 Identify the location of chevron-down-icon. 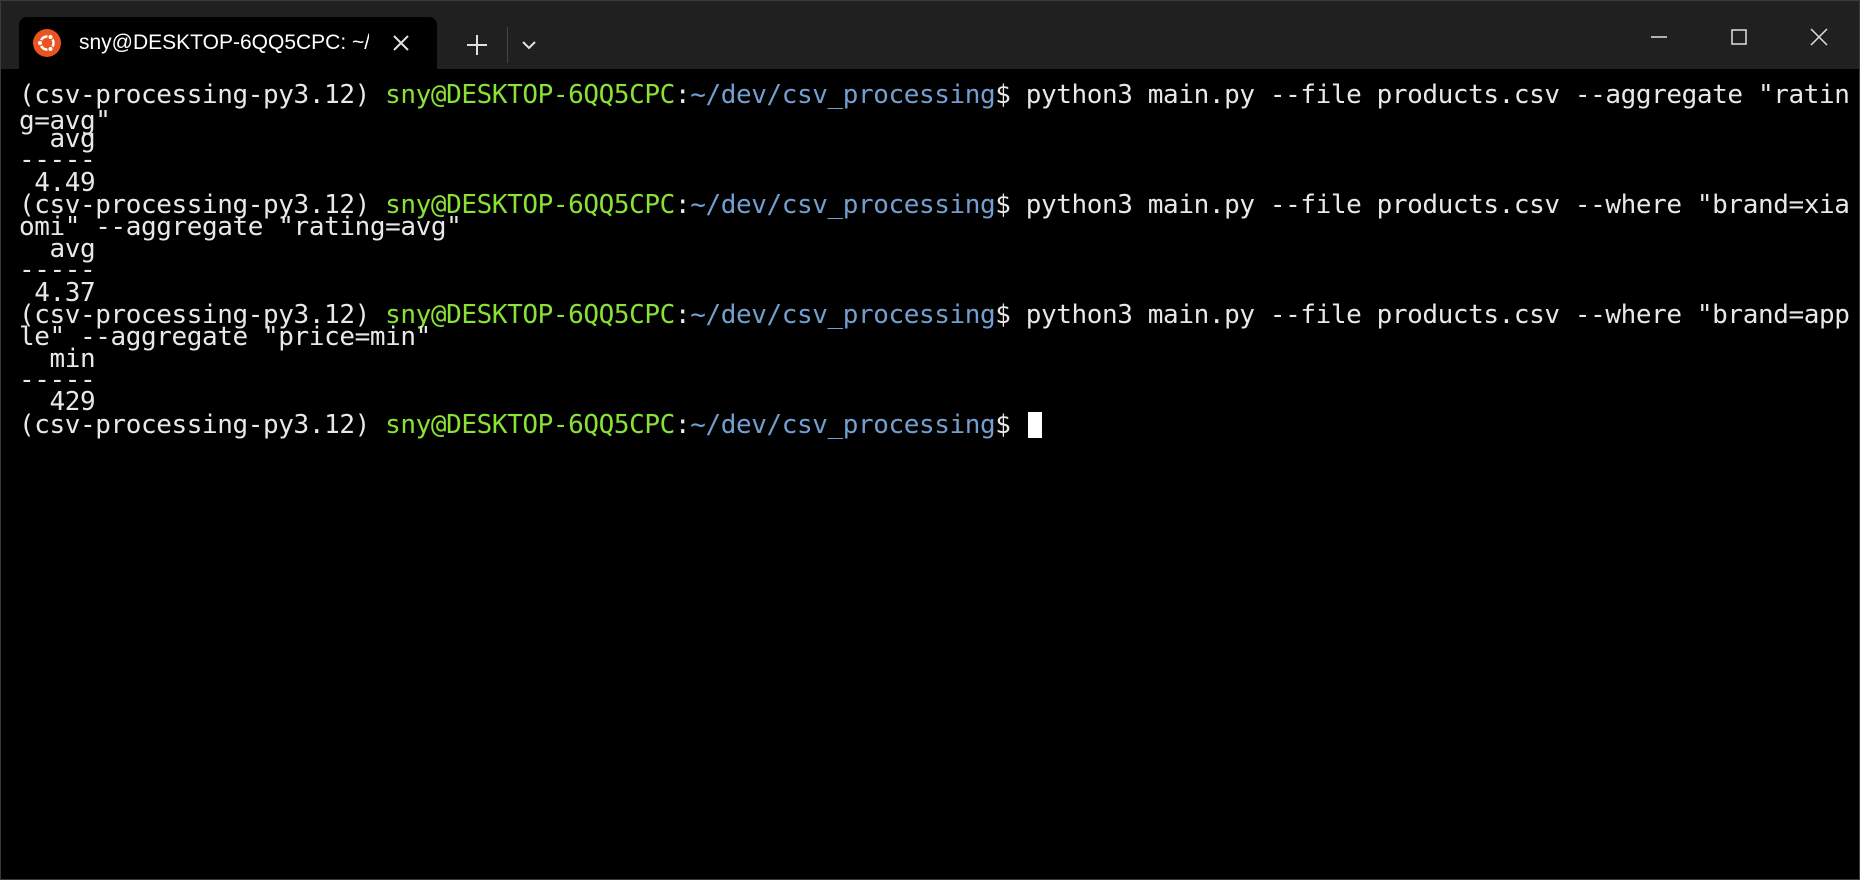
(529, 45).